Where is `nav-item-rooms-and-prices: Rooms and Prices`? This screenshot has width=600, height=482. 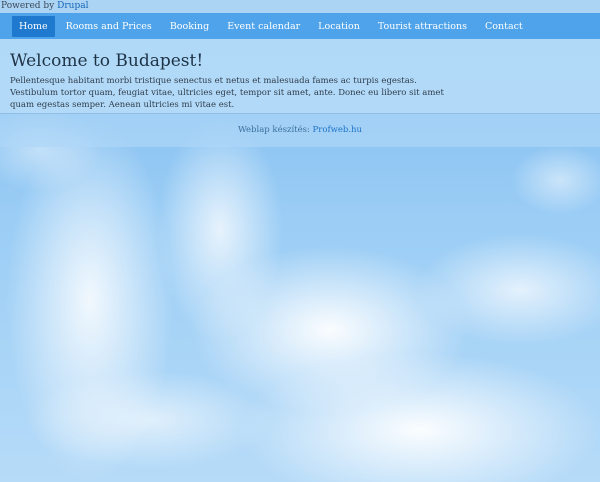
nav-item-rooms-and-prices: Rooms and Prices is located at coordinates (109, 26).